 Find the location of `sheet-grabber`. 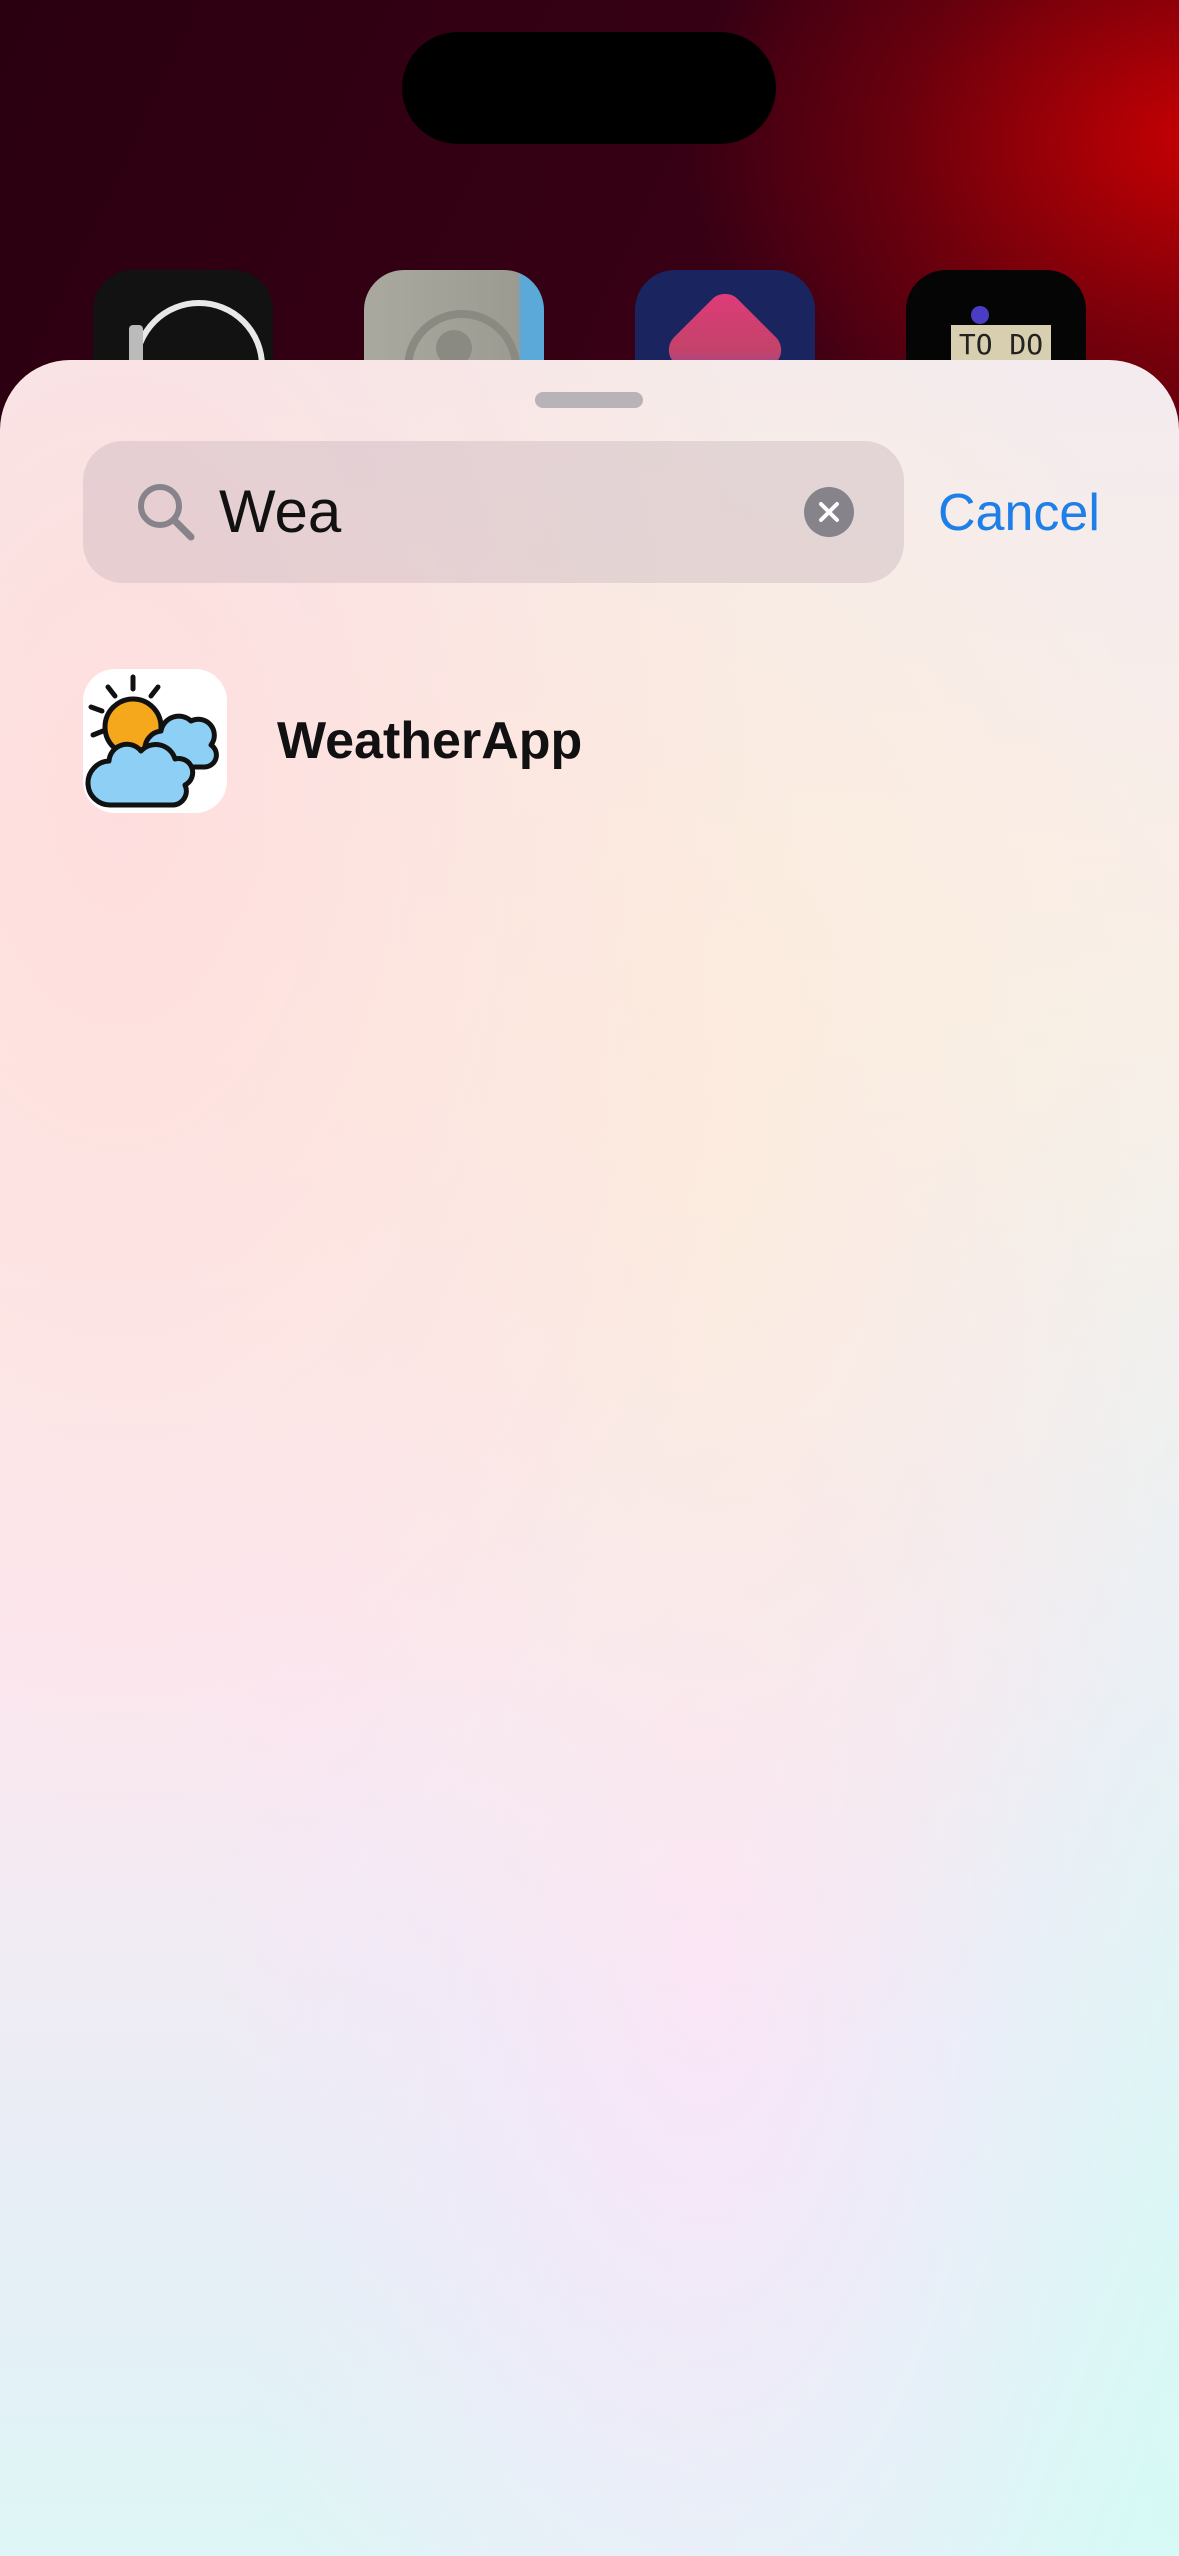

sheet-grabber is located at coordinates (589, 400).